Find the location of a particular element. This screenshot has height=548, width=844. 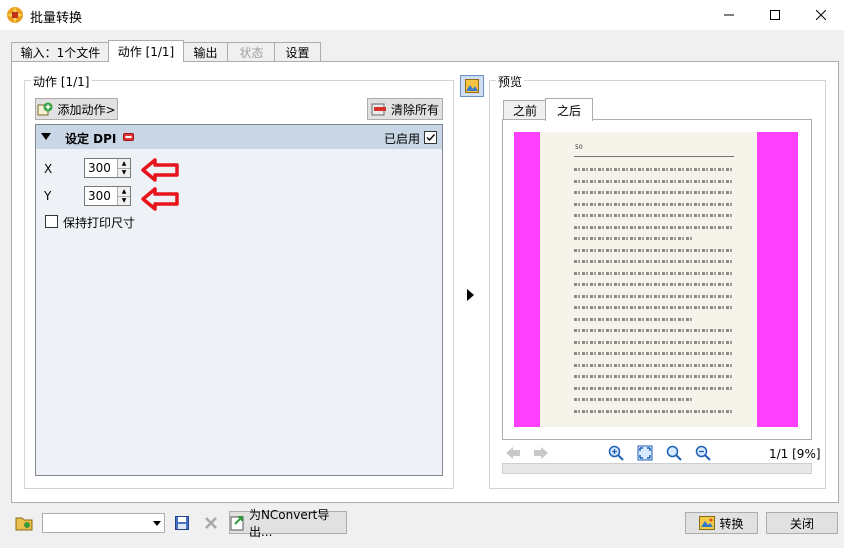

x-spin-down-icon: ▼ is located at coordinates (124, 172).